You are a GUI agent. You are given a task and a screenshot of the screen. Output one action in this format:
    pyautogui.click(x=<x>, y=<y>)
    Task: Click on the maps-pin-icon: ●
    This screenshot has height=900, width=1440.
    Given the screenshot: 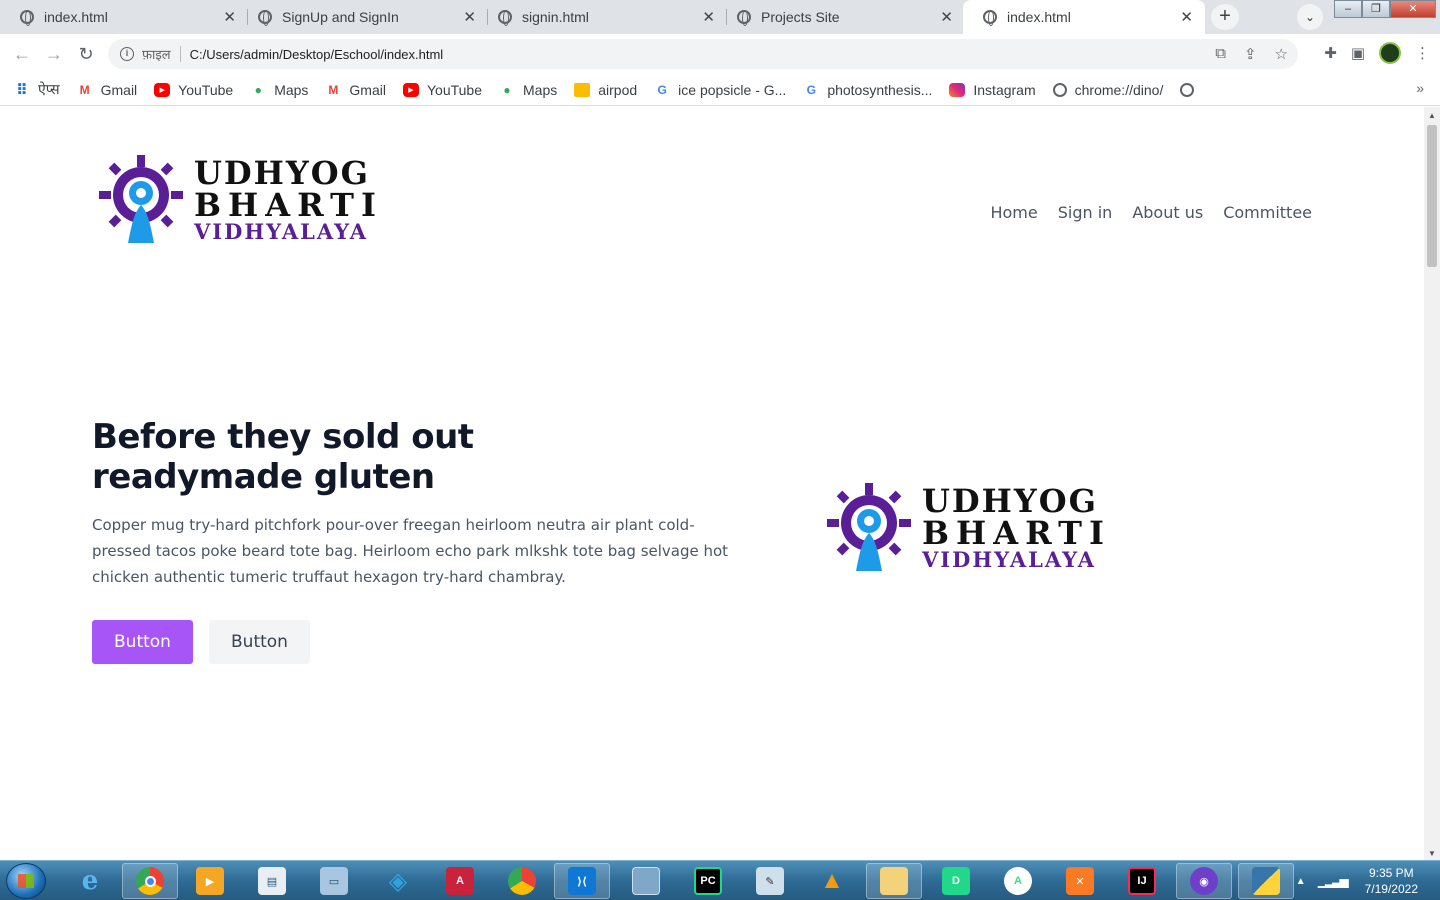 What is the action you would take?
    pyautogui.click(x=258, y=89)
    